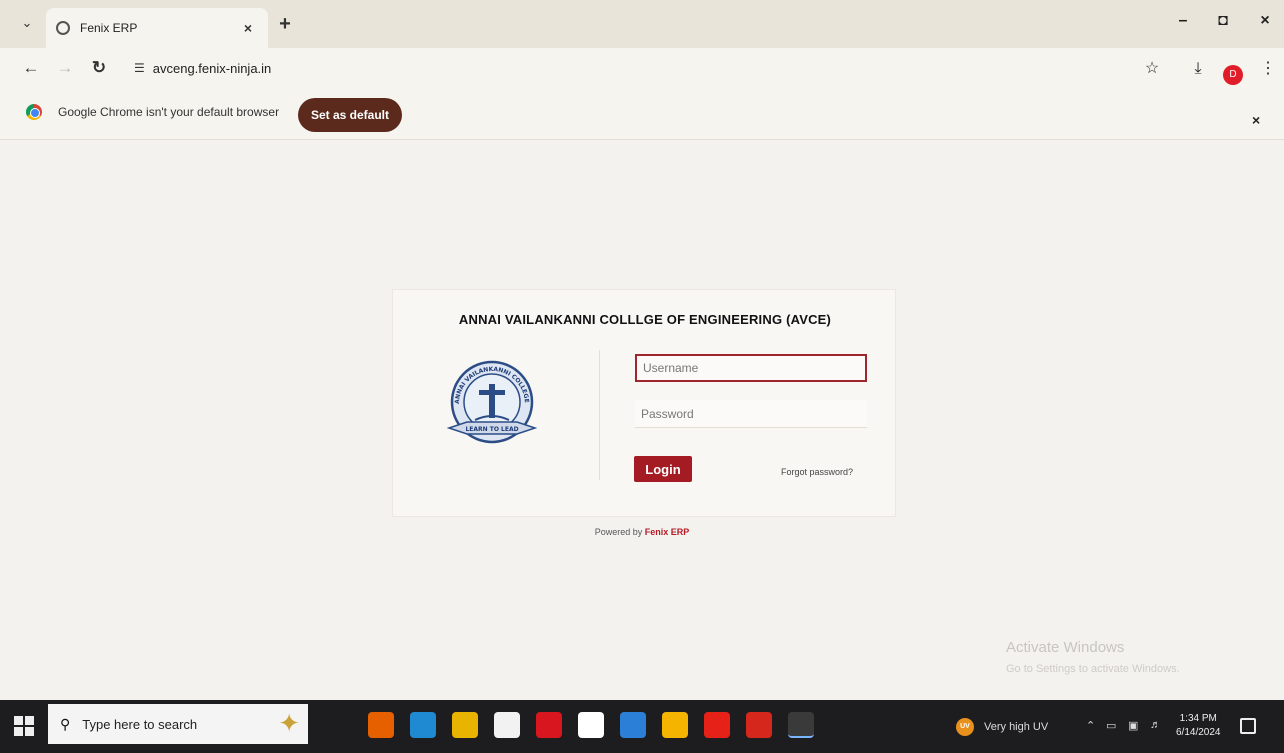 This screenshot has height=753, width=1284. What do you see at coordinates (1233, 75) in the screenshot?
I see `profile-avatar: D` at bounding box center [1233, 75].